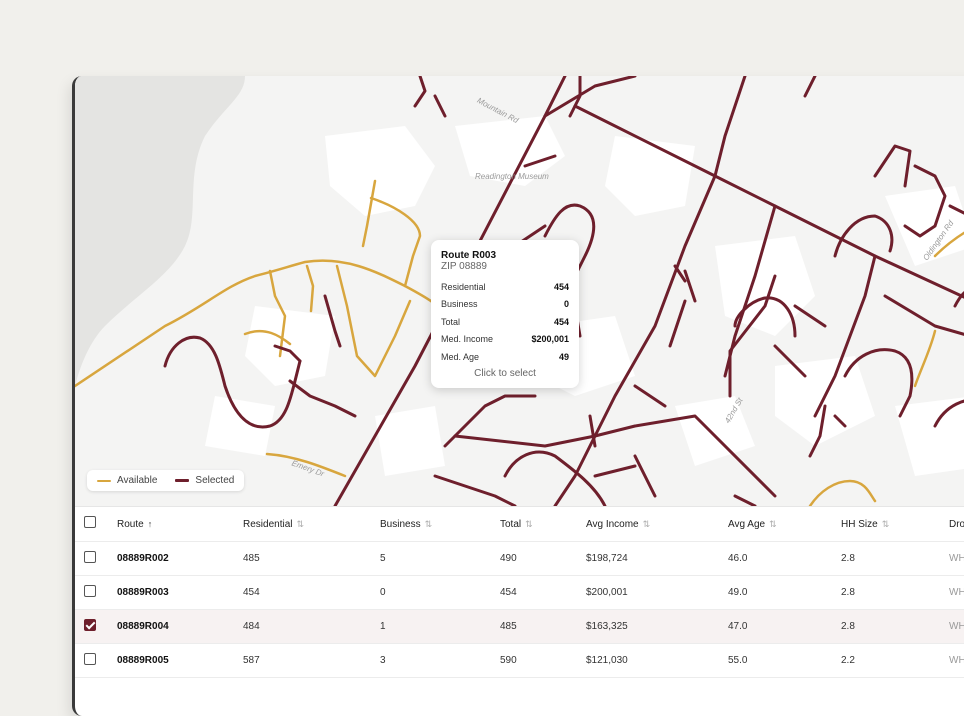  I want to click on map-legend: Available Selected, so click(166, 480).